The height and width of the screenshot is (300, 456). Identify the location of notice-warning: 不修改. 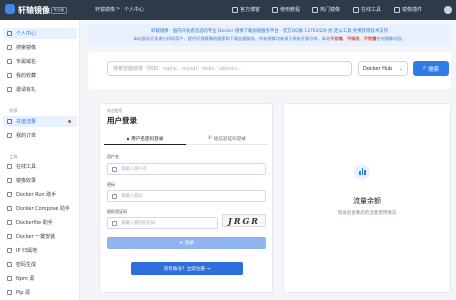
(353, 38).